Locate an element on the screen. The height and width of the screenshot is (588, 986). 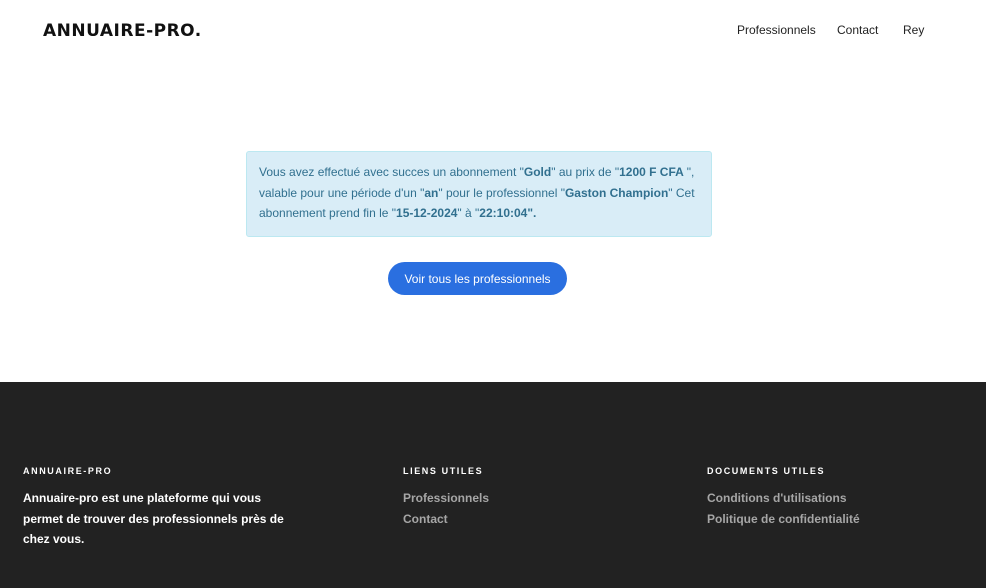
view-all-professionals-button: Voir tous les professionnels is located at coordinates (477, 278).